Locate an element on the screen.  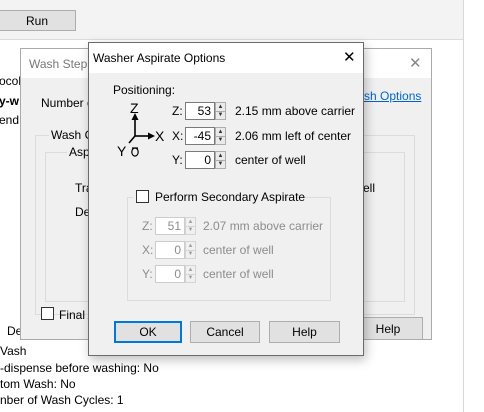
help-button: Help is located at coordinates (304, 332).